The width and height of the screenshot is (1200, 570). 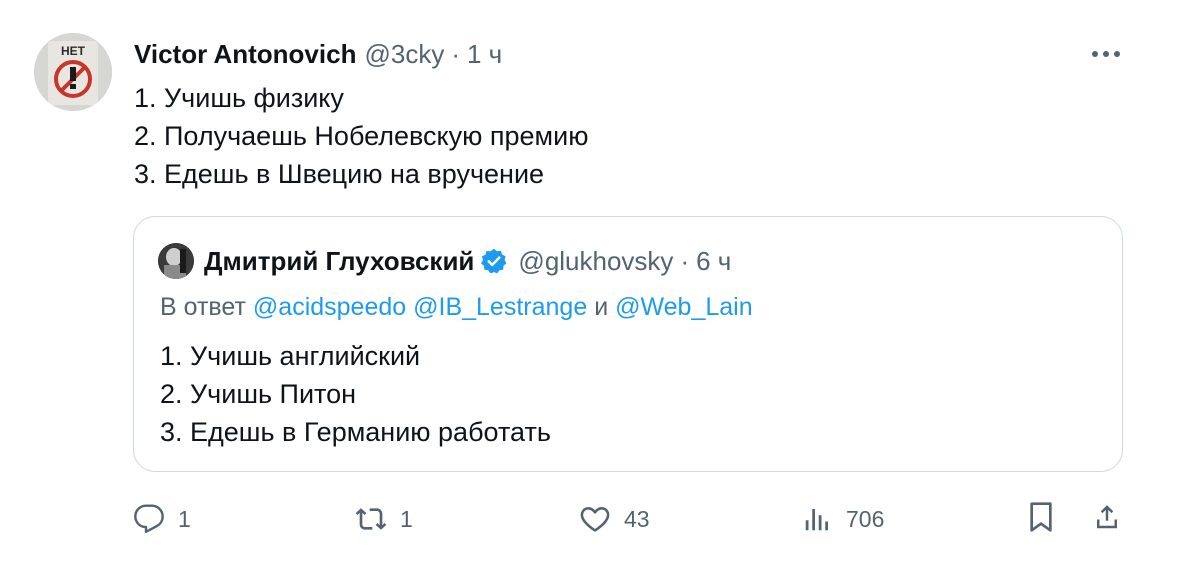 I want to click on share-icon, so click(x=1107, y=519).